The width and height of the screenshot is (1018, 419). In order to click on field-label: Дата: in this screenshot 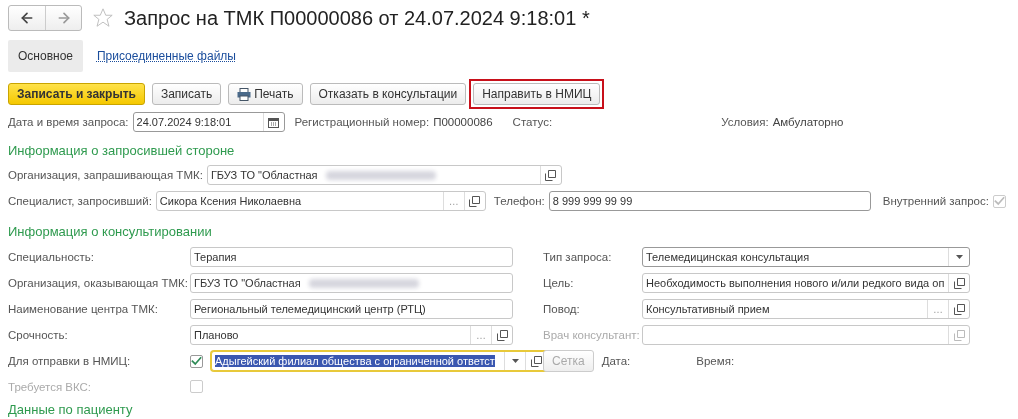, I will do `click(616, 361)`.